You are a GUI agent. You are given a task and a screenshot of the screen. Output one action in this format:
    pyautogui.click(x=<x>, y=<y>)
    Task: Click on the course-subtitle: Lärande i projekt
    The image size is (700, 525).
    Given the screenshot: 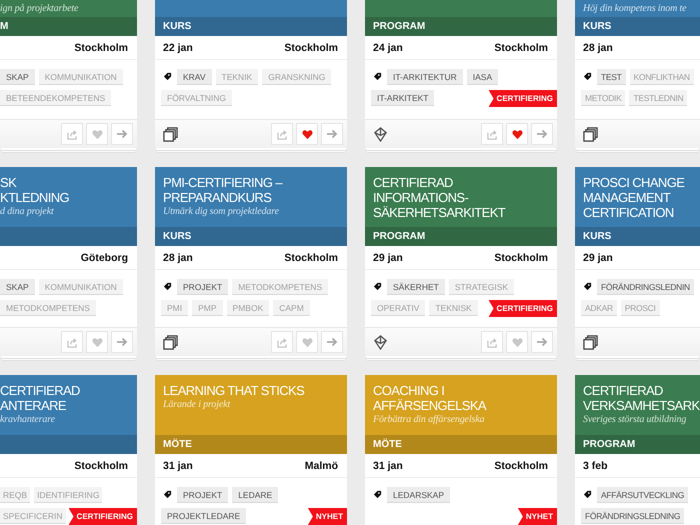 What is the action you would take?
    pyautogui.click(x=196, y=404)
    